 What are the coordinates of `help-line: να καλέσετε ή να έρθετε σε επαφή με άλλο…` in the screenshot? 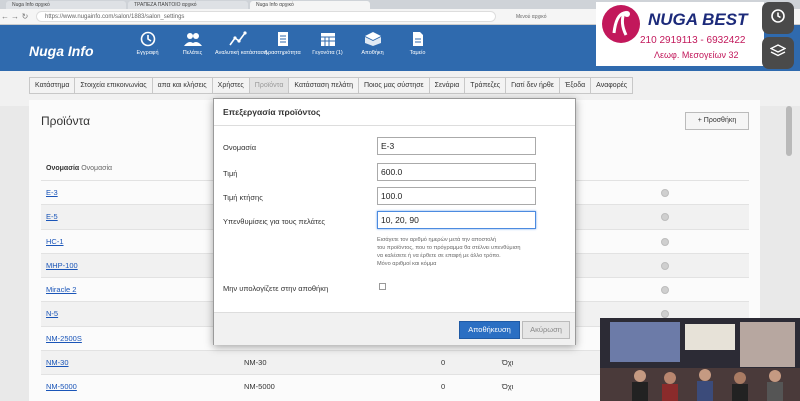 It's located at (439, 256).